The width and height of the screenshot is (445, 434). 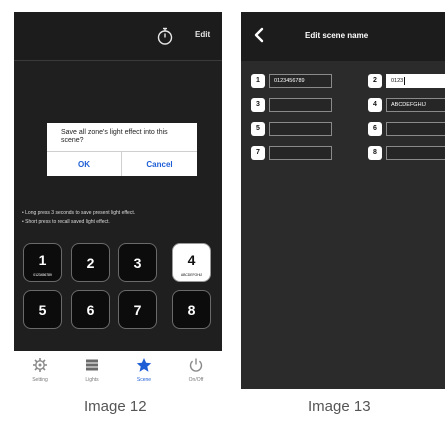 I want to click on scene-number: 2, so click(x=90, y=263).